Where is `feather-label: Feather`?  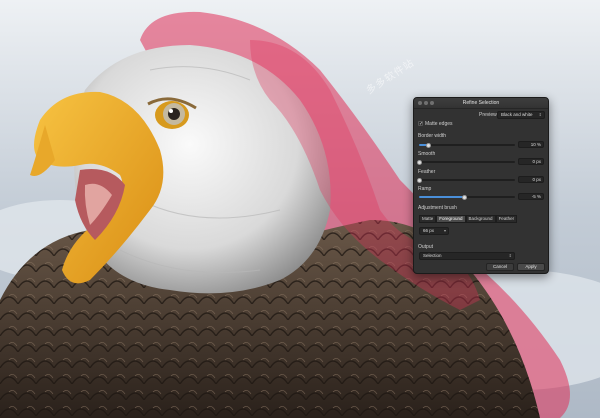 feather-label: Feather is located at coordinates (427, 172).